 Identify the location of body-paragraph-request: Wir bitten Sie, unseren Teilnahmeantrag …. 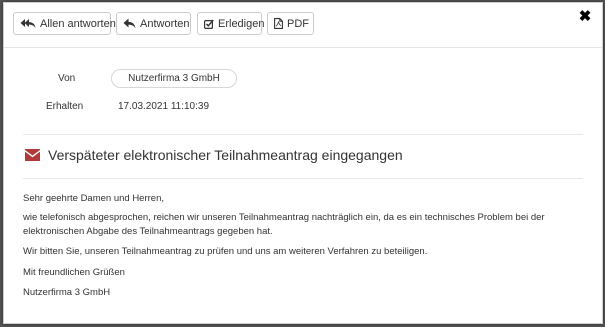
(225, 251).